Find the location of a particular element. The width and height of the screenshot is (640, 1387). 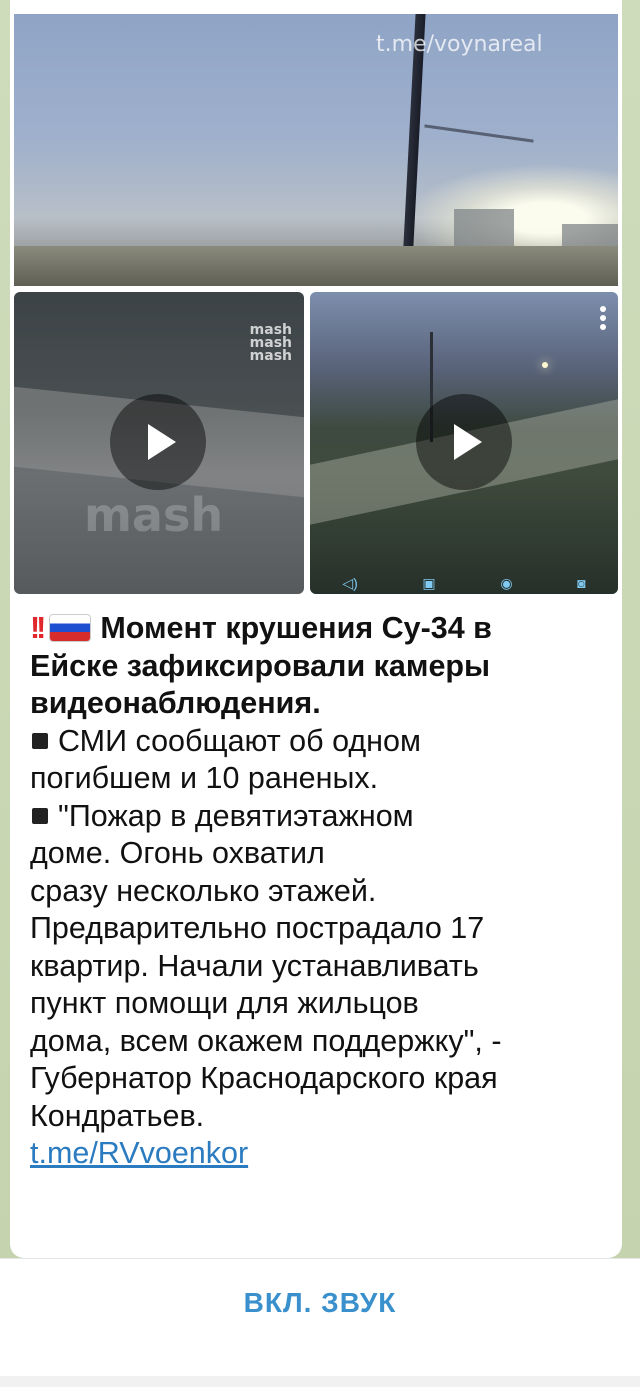

mash-watermark-line: mash is located at coordinates (270, 356).